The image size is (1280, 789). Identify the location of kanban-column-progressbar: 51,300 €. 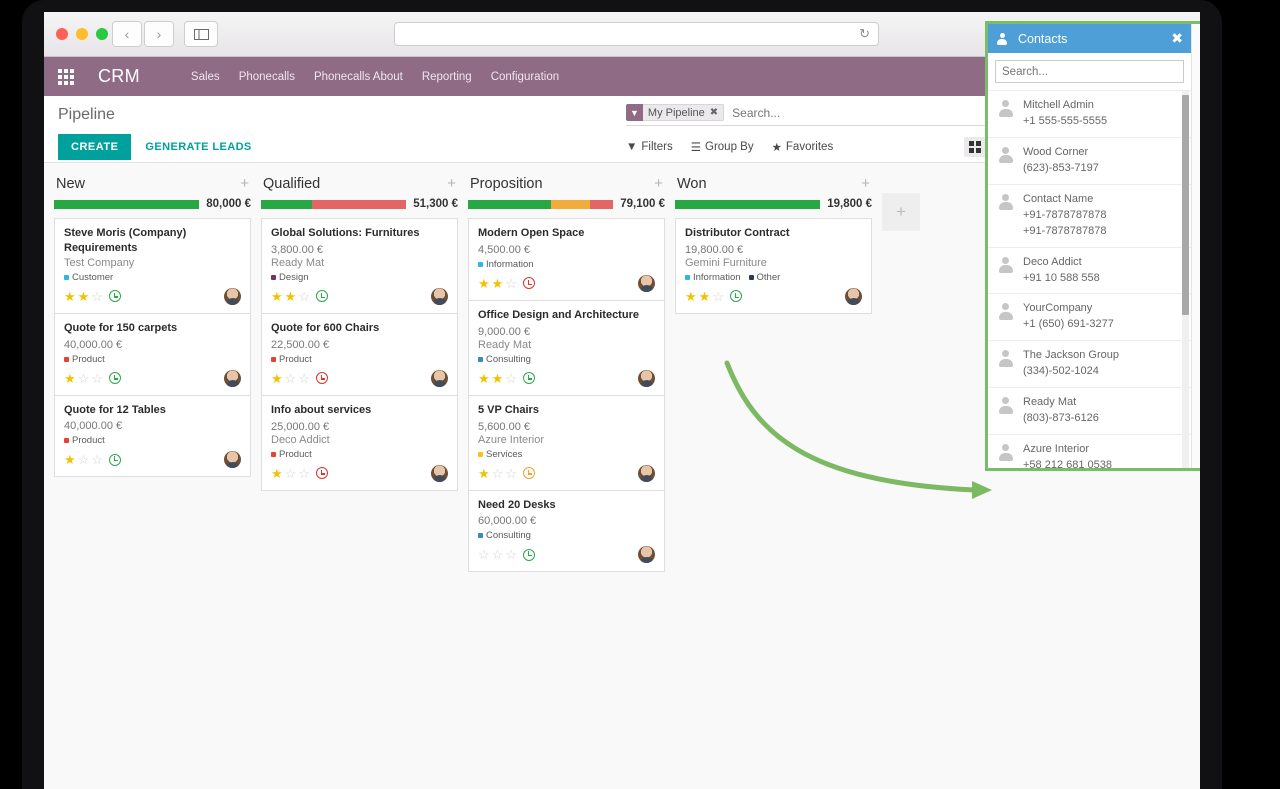
(359, 204).